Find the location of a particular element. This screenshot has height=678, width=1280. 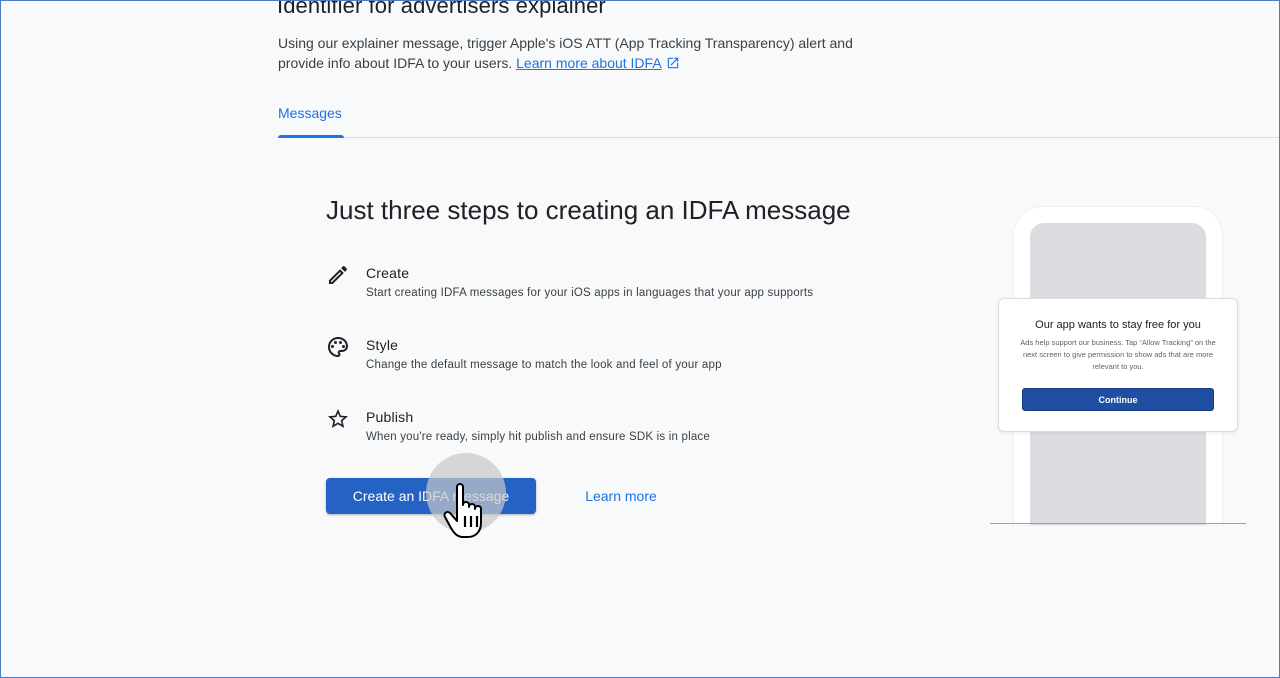

tab-messages-label: Messages is located at coordinates (310, 113).